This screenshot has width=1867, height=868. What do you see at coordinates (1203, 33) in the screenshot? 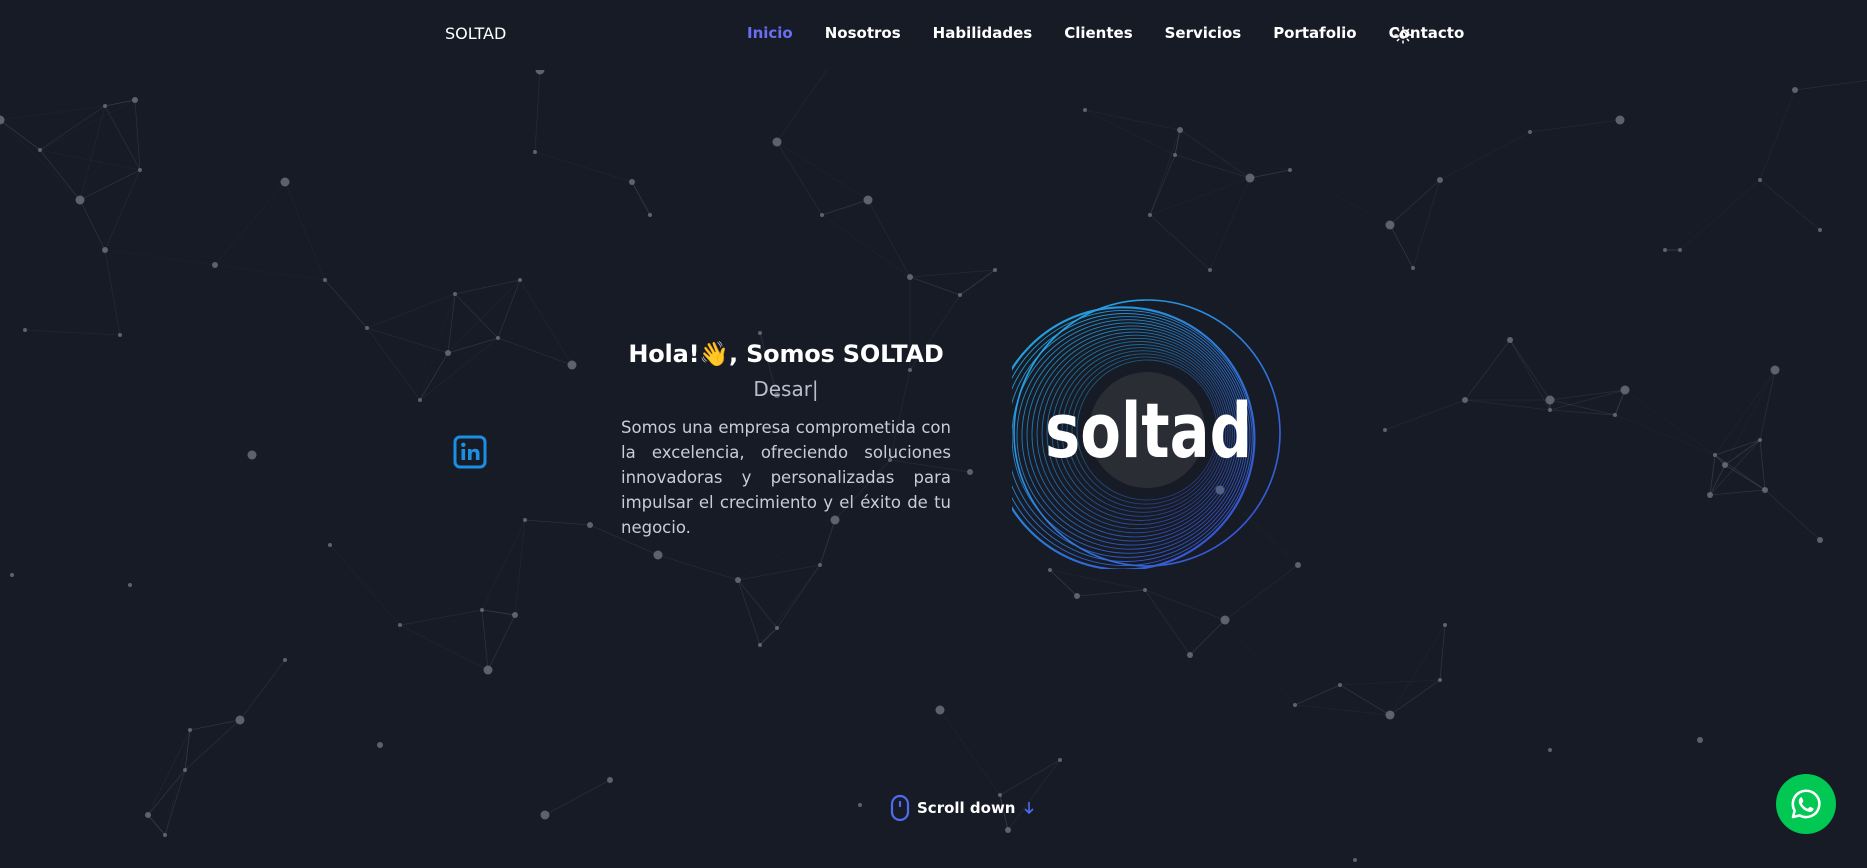
I see `nav-servicios: Servicios` at bounding box center [1203, 33].